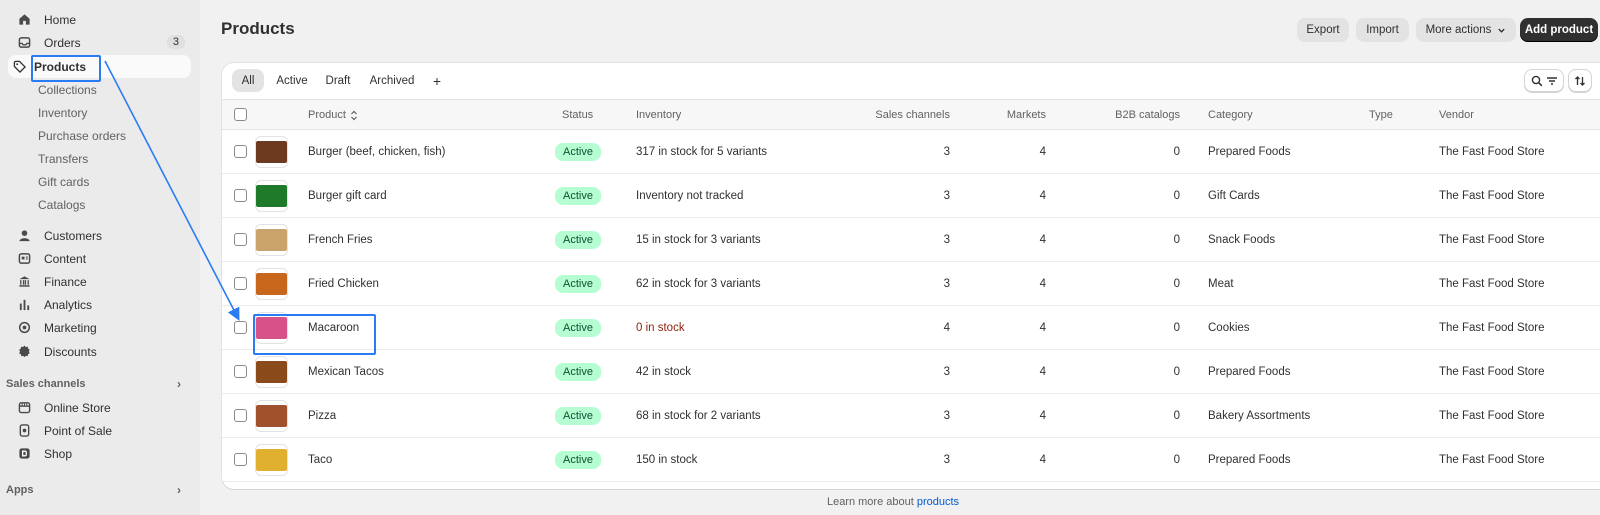  Describe the element at coordinates (99, 258) in the screenshot. I see `nav-content: Content` at that location.